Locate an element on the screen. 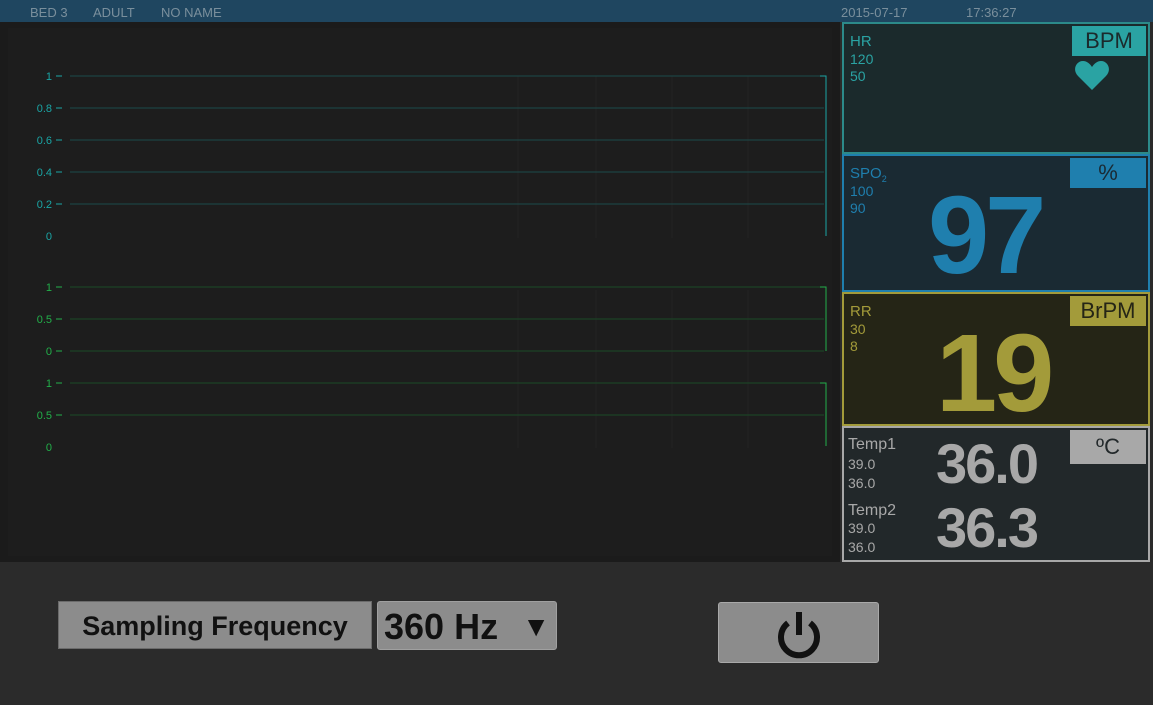  patient-type: ADULT is located at coordinates (114, 12).